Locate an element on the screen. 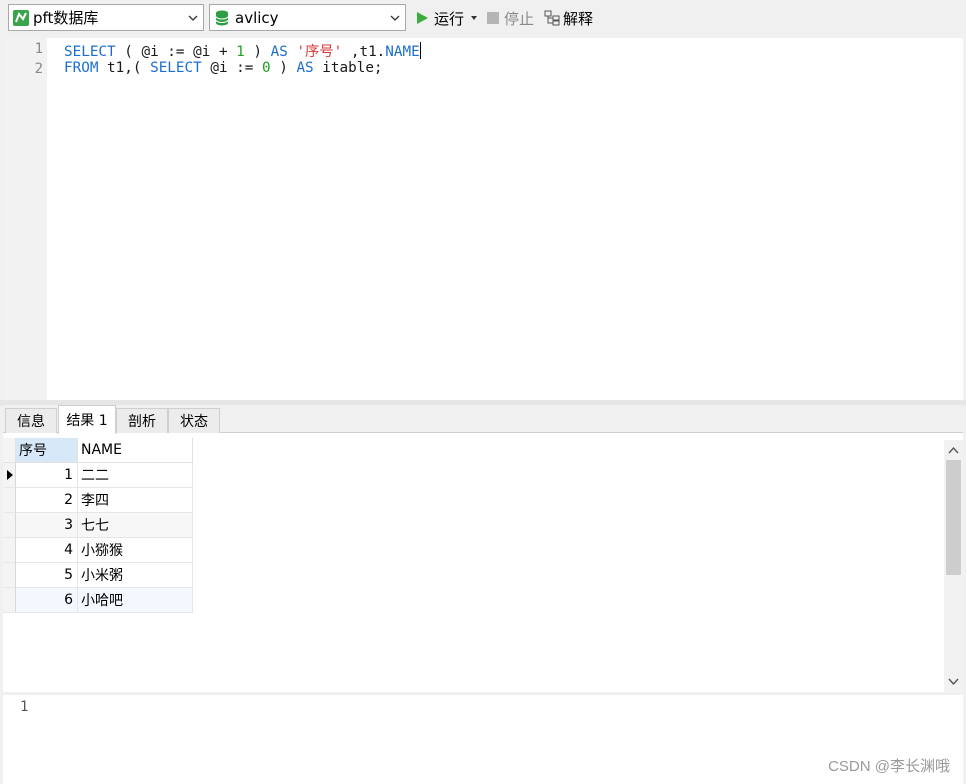  cell-text: 6 is located at coordinates (68, 600).